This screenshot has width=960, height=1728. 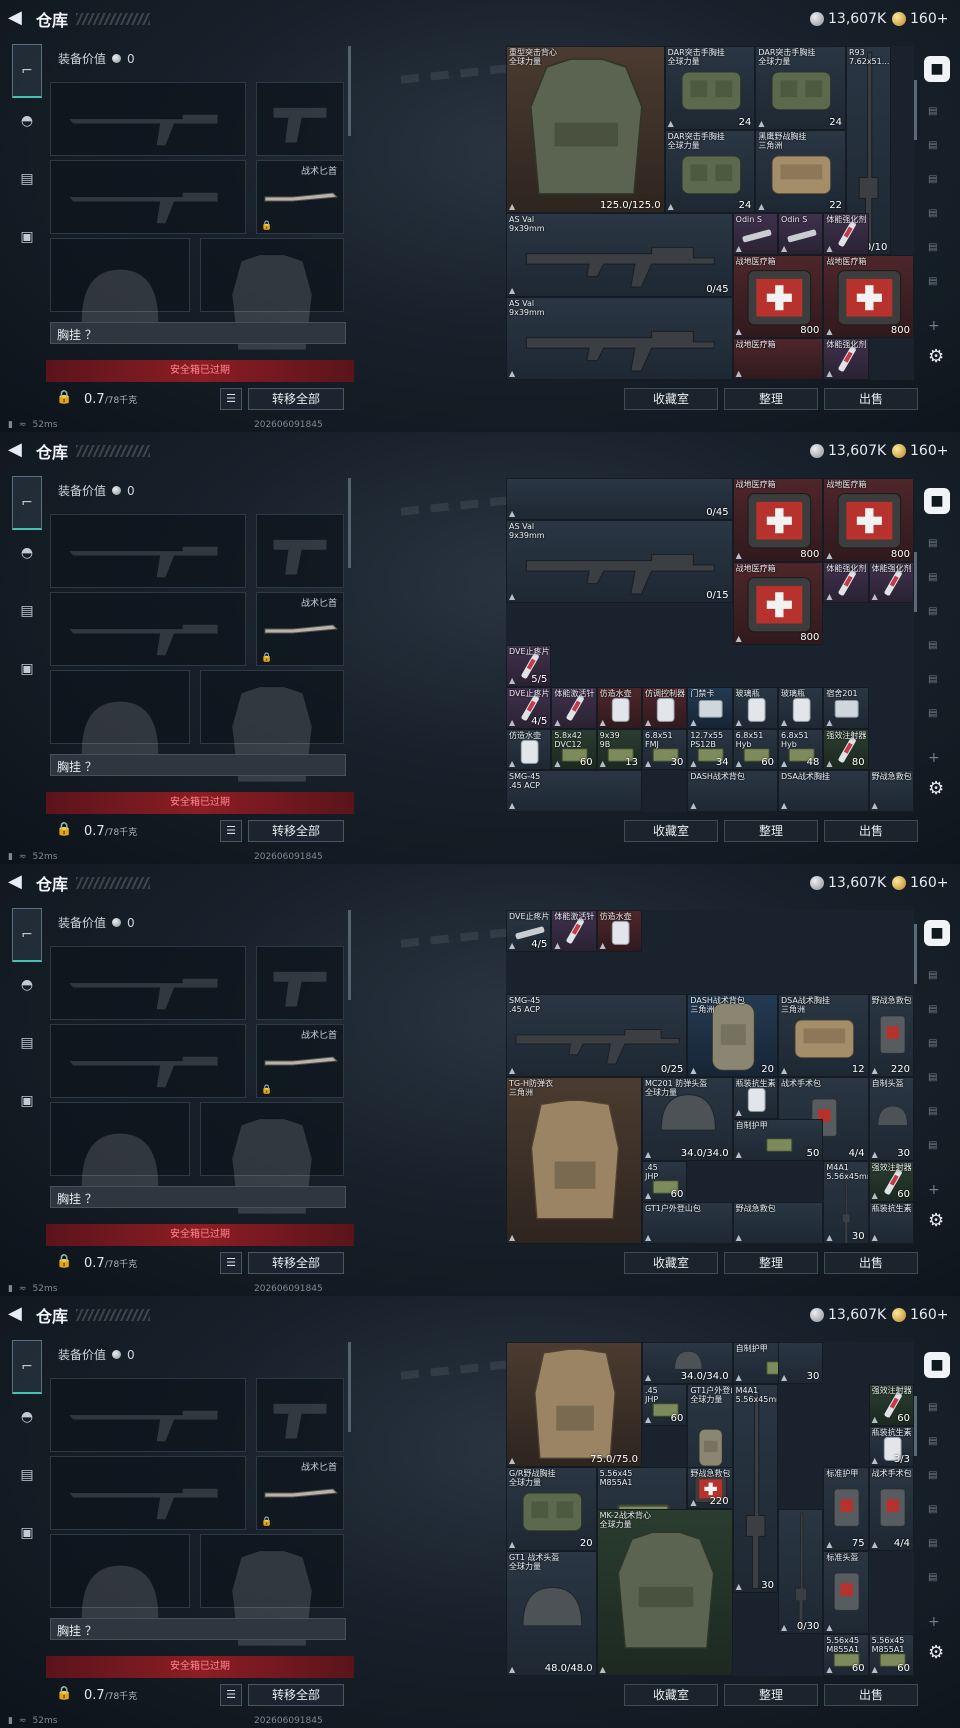 What do you see at coordinates (671, 1263) in the screenshot?
I see `collection-room-button: 收藏室` at bounding box center [671, 1263].